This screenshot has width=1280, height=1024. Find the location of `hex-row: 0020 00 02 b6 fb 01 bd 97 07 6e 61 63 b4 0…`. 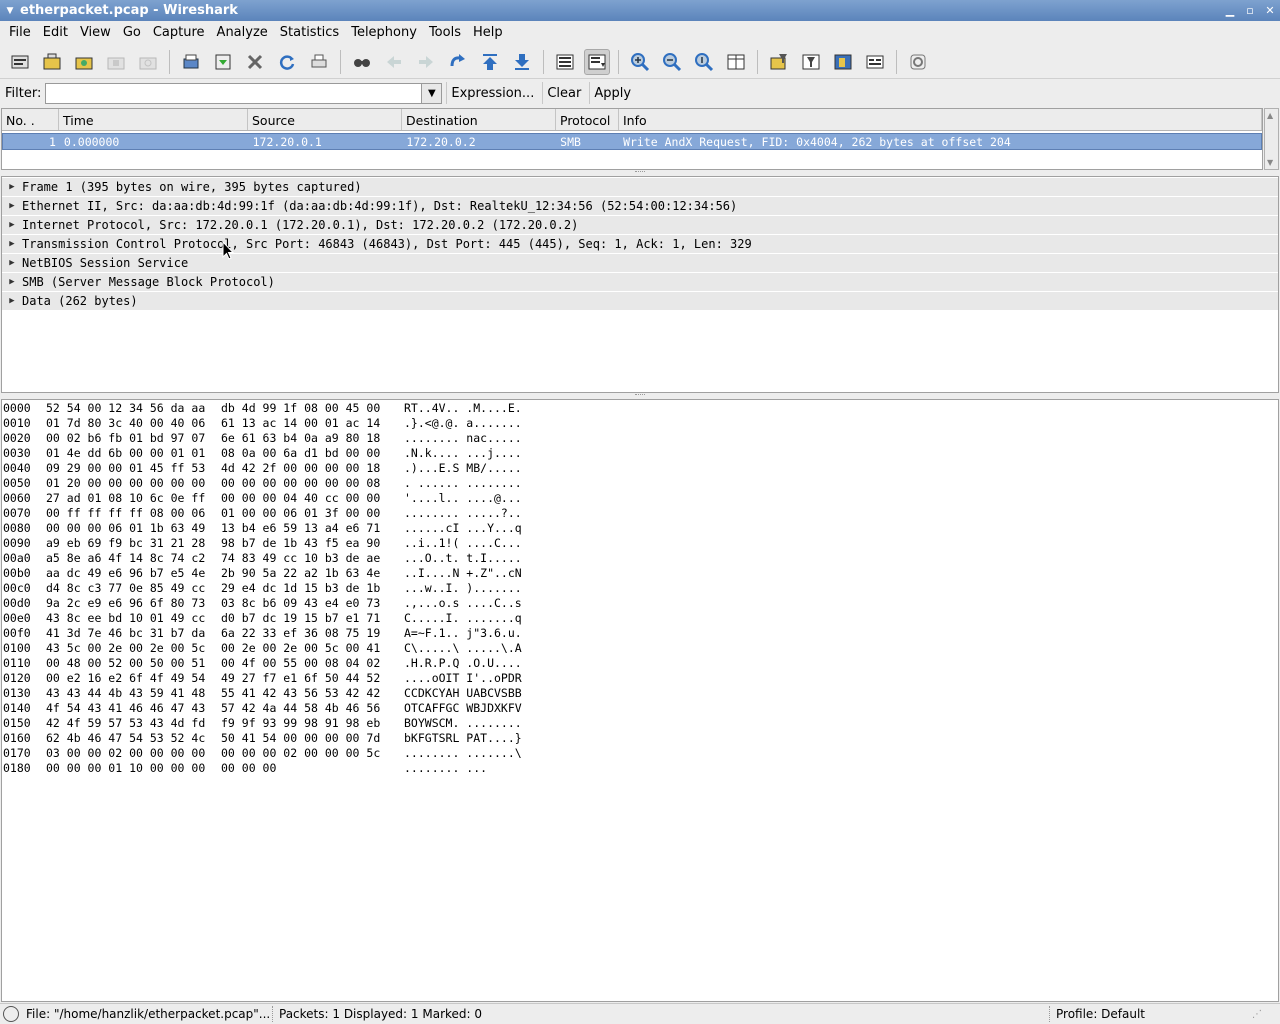

hex-row: 0020 00 02 b6 fb 01 bd 97 07 6e 61 63 b4 0… is located at coordinates (640, 438).